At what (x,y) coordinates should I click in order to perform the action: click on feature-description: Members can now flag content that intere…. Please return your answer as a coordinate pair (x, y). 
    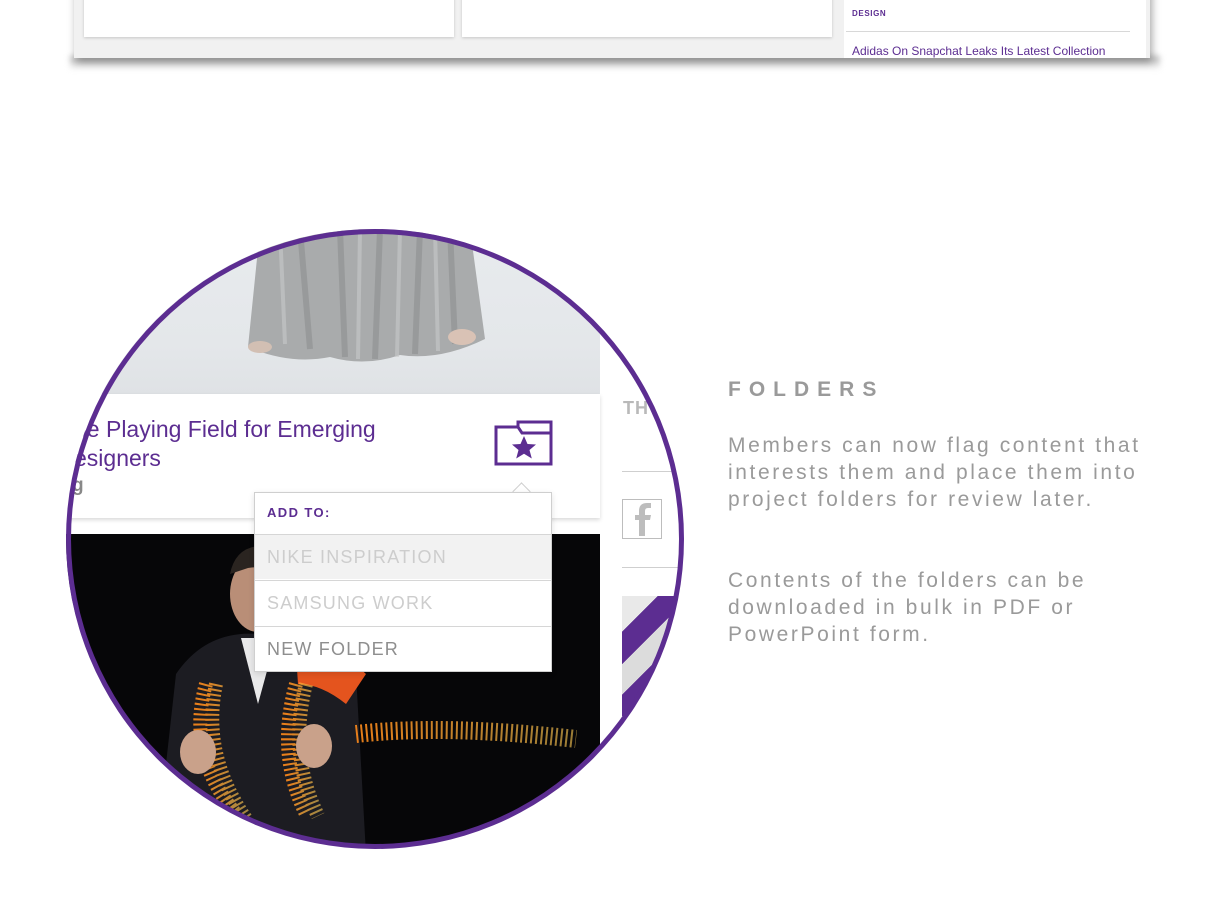
    Looking at the image, I should click on (934, 472).